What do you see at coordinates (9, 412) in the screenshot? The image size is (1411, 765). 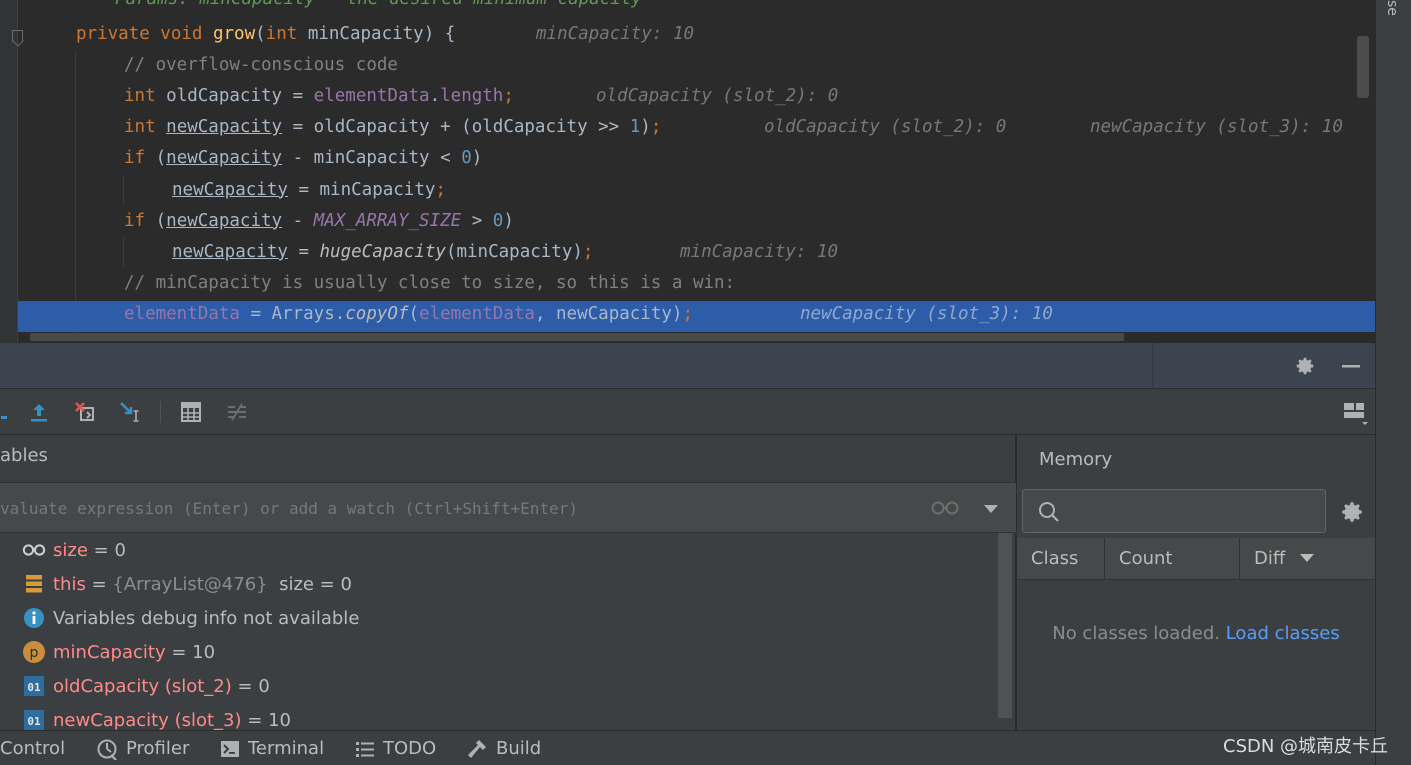 I see `step-partial-icon` at bounding box center [9, 412].